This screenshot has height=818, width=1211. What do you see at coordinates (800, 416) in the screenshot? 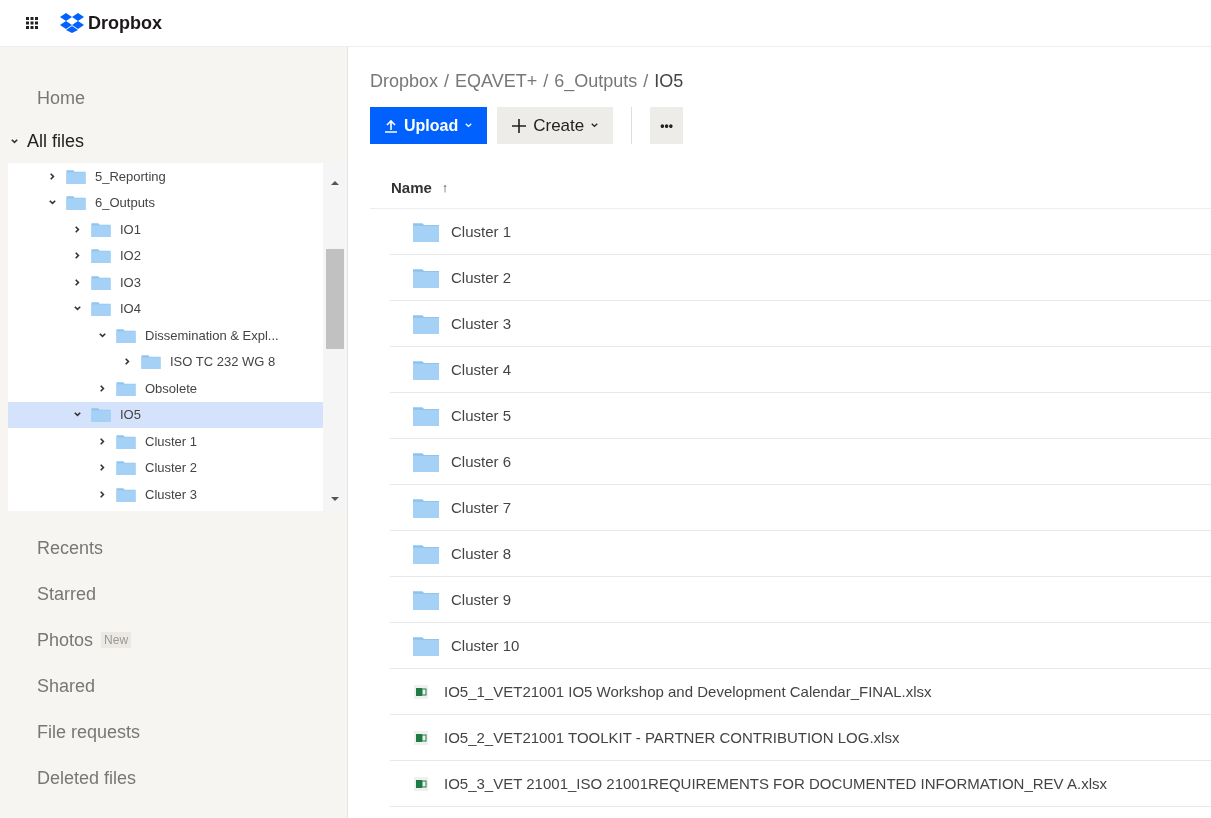
I see `file-row: Cluster 5` at bounding box center [800, 416].